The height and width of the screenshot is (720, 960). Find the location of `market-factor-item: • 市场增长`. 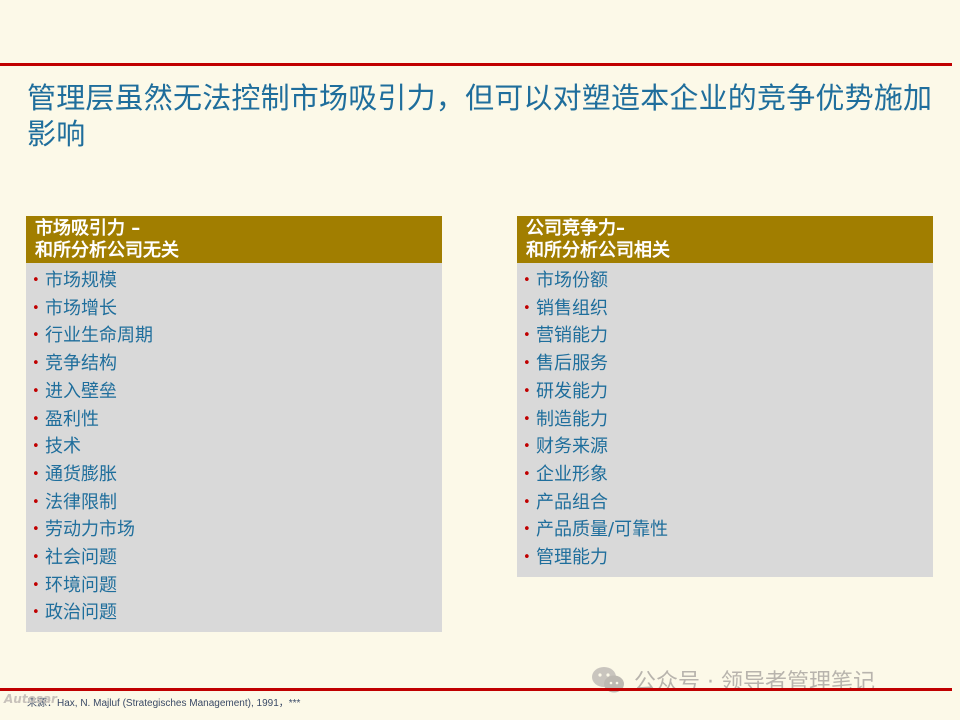

market-factor-item: • 市场增长 is located at coordinates (237, 309).